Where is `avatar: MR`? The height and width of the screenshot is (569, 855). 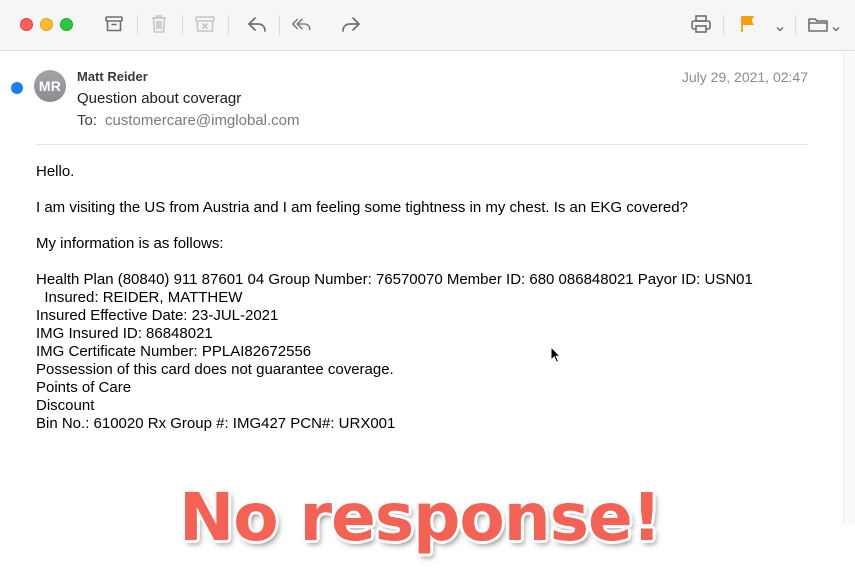
avatar: MR is located at coordinates (50, 86).